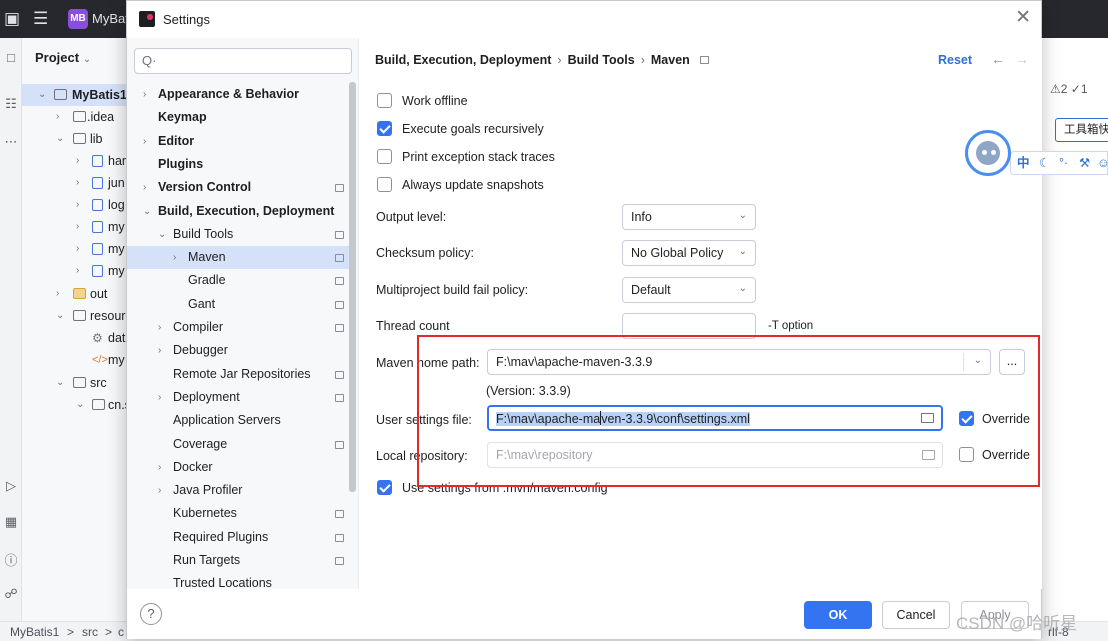 Image resolution: width=1108 pixels, height=641 pixels. I want to click on terminal-tool-icon: ▦, so click(11, 522).